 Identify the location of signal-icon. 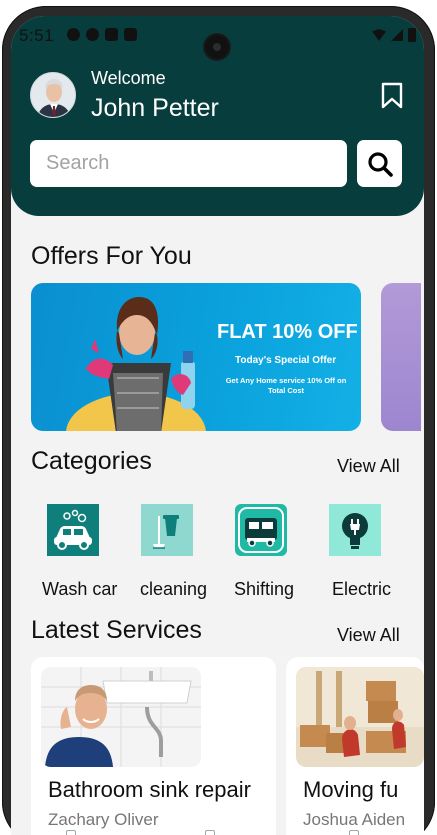
(397, 35).